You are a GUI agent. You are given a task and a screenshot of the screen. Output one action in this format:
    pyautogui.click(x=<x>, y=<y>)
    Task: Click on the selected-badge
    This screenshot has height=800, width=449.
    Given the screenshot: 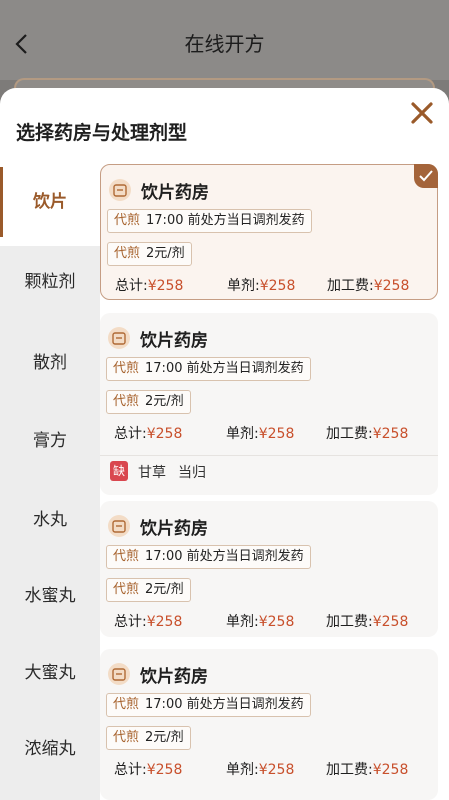 What is the action you would take?
    pyautogui.click(x=426, y=176)
    